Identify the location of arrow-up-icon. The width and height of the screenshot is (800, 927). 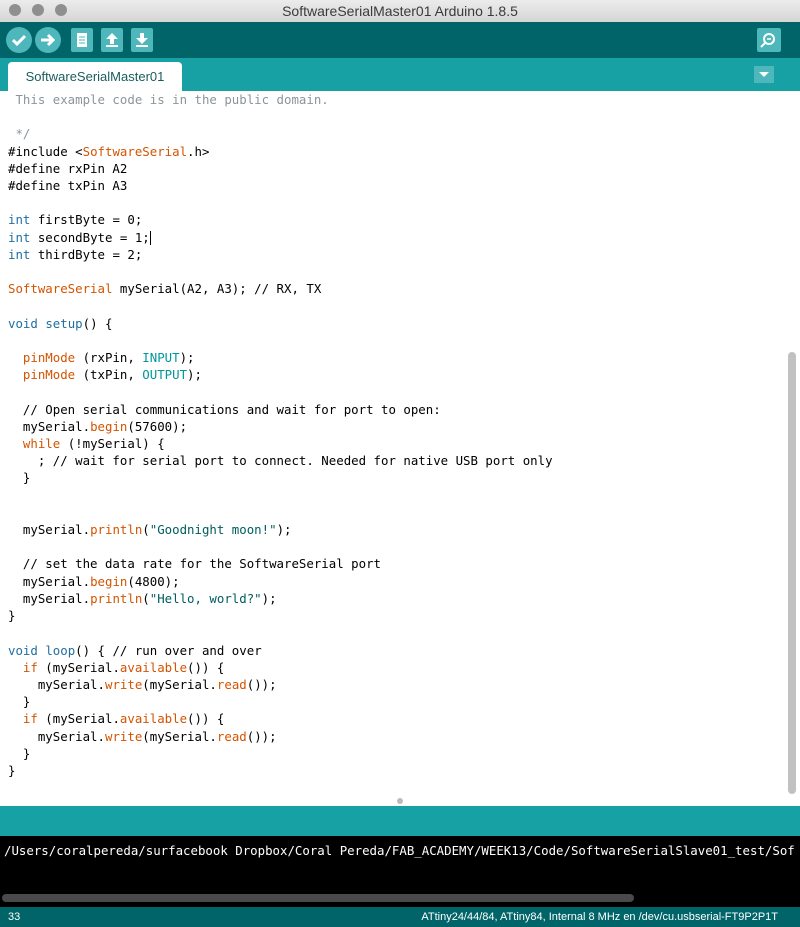
(112, 40).